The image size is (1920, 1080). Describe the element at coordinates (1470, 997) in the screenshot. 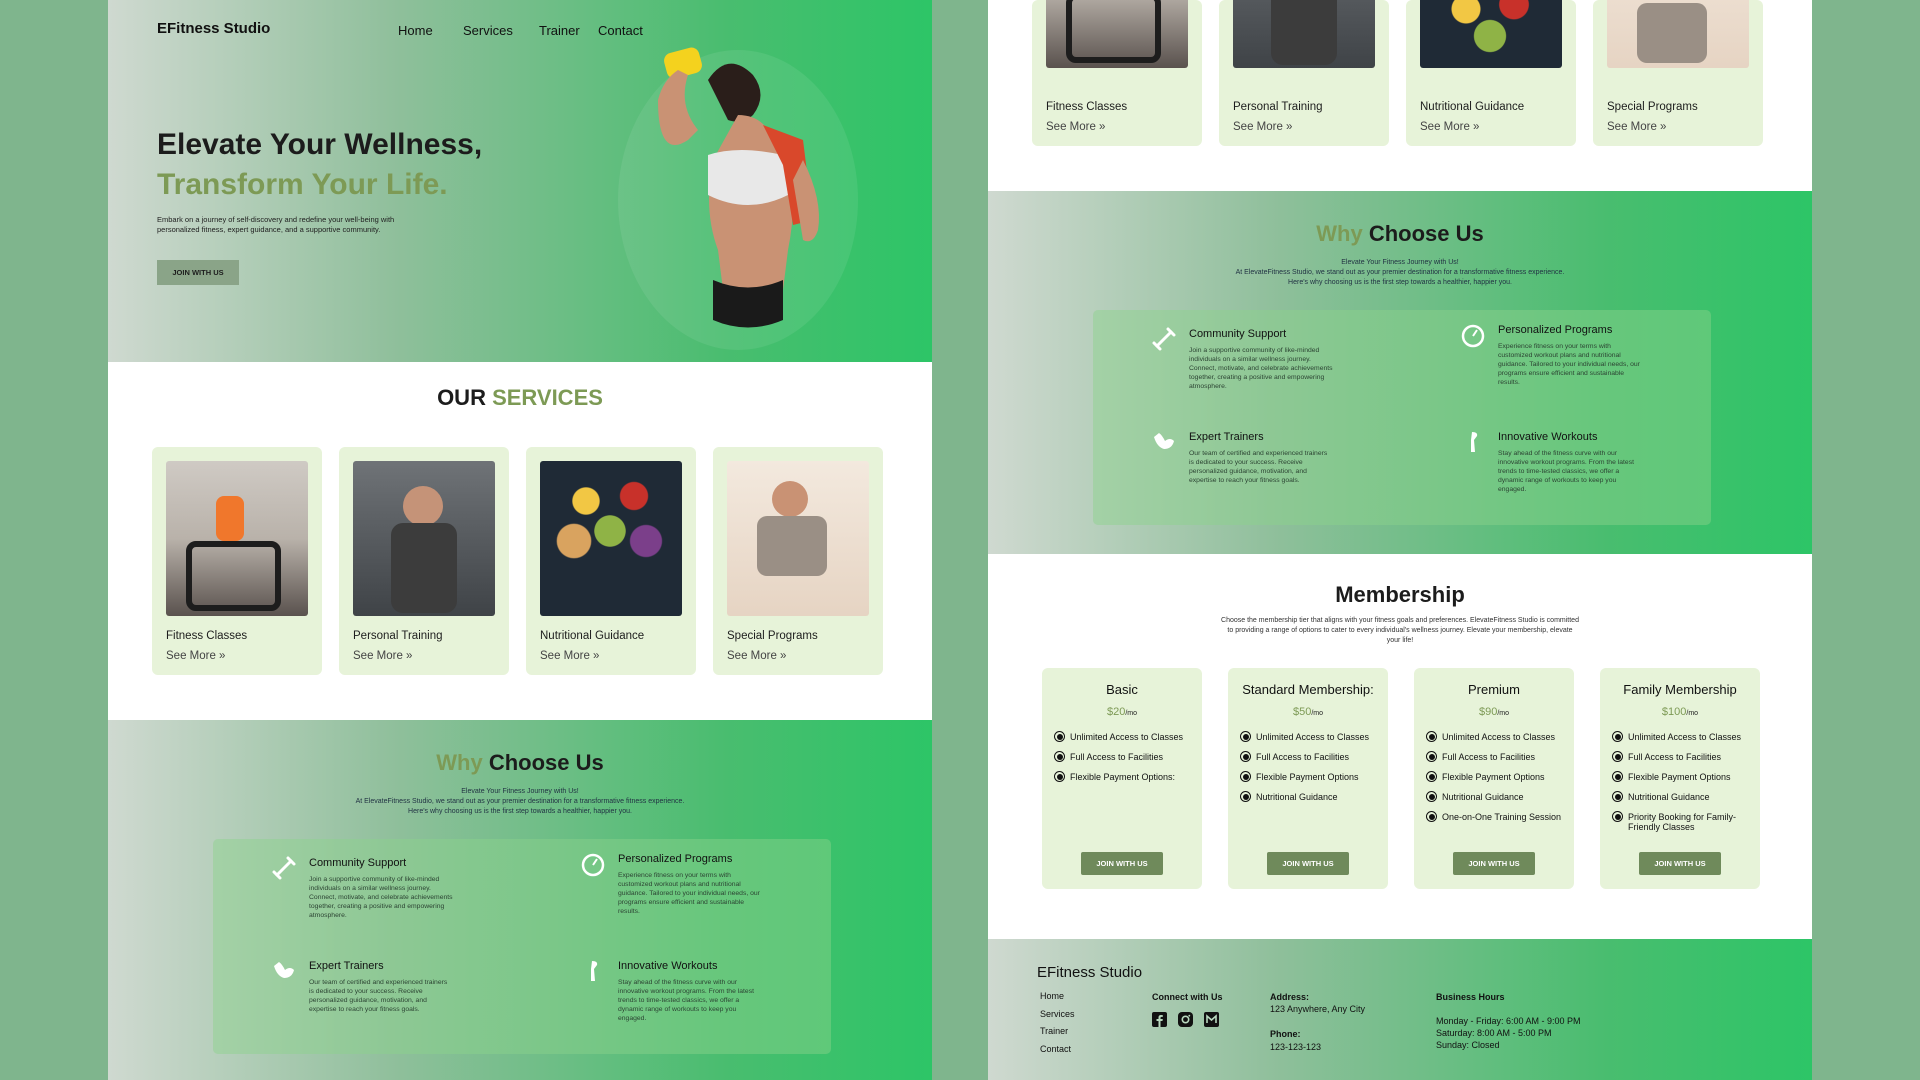

I see `hours-heading: Business Hours` at that location.